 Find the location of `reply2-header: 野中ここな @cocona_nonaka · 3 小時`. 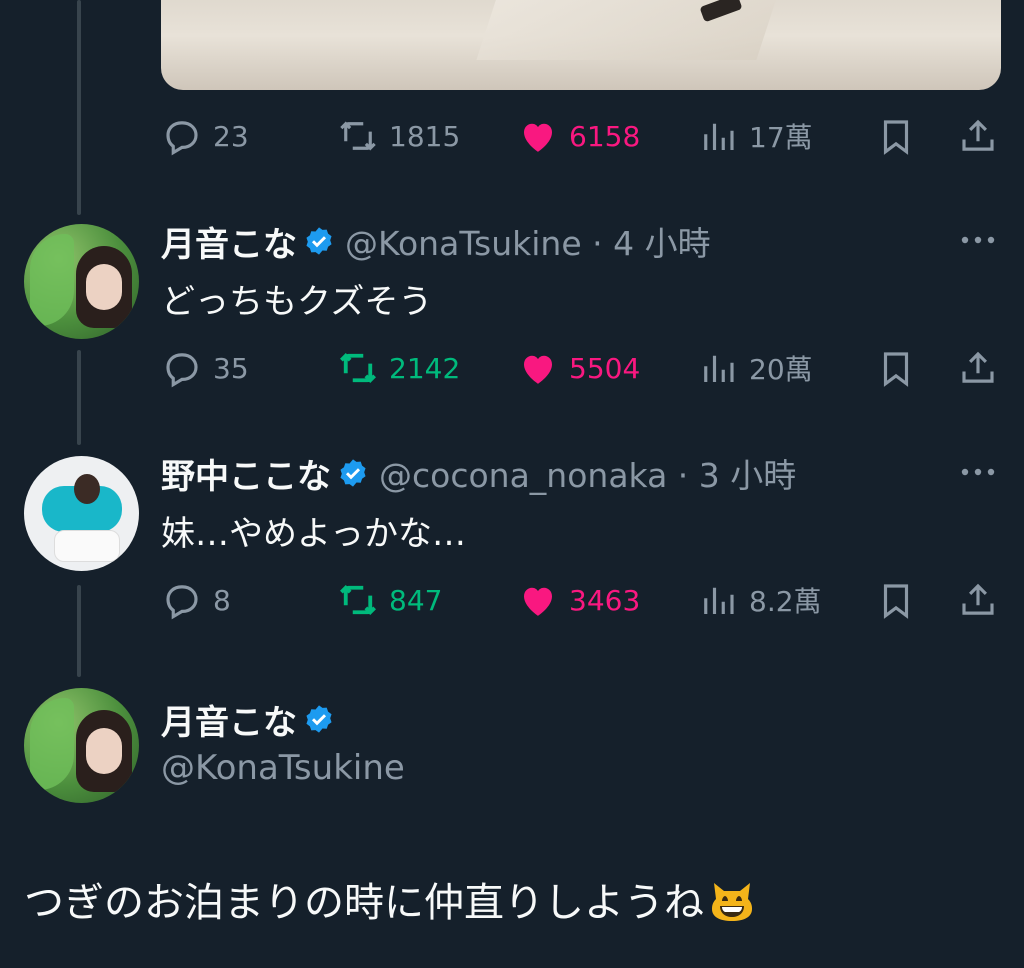

reply2-header: 野中ここな @cocona_nonaka · 3 小時 is located at coordinates (478, 473).